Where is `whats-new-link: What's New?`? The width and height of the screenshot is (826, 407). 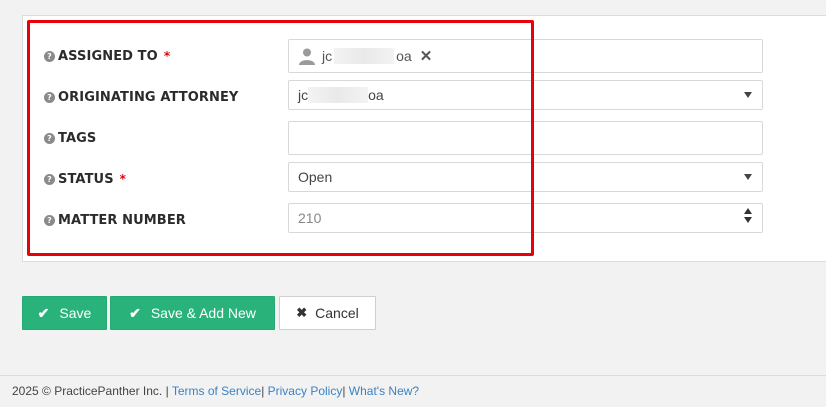
whats-new-link: What's New? is located at coordinates (384, 391).